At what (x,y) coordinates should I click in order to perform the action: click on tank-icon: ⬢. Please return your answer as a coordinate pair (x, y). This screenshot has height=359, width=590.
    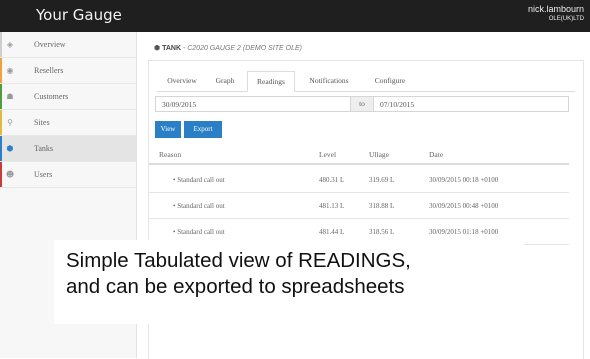
    Looking at the image, I should click on (157, 48).